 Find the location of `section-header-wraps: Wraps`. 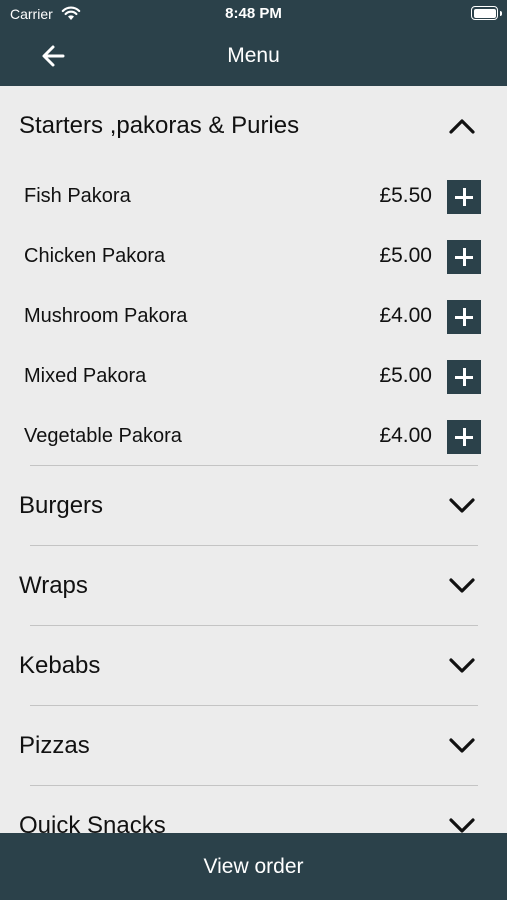

section-header-wraps: Wraps is located at coordinates (253, 586).